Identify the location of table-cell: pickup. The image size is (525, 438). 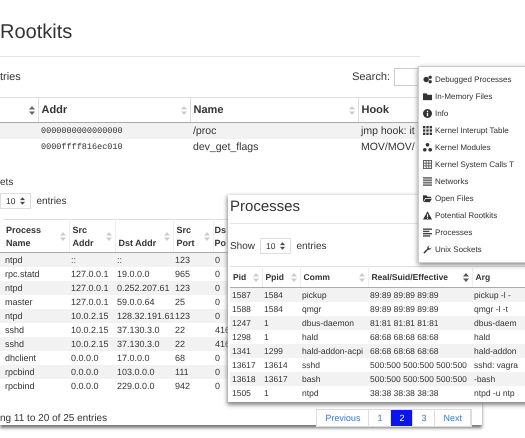
(334, 295).